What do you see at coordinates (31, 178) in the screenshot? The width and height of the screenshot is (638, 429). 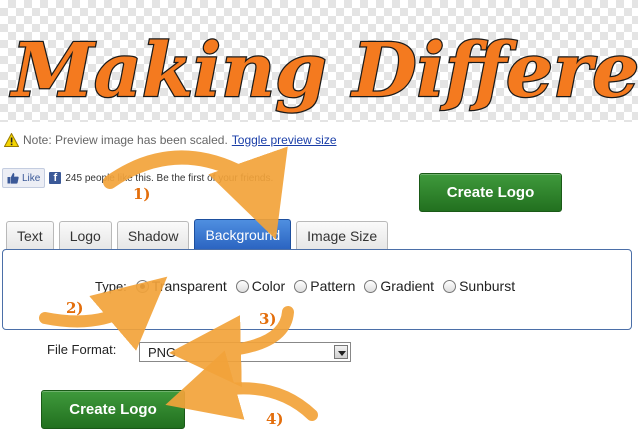 I see `like-button-label: Like` at bounding box center [31, 178].